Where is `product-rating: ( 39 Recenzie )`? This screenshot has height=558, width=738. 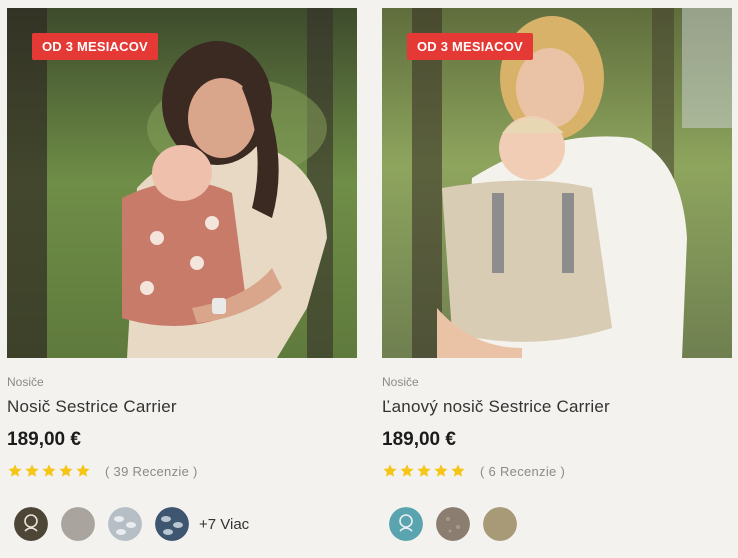
product-rating: ( 39 Recenzie ) is located at coordinates (102, 471).